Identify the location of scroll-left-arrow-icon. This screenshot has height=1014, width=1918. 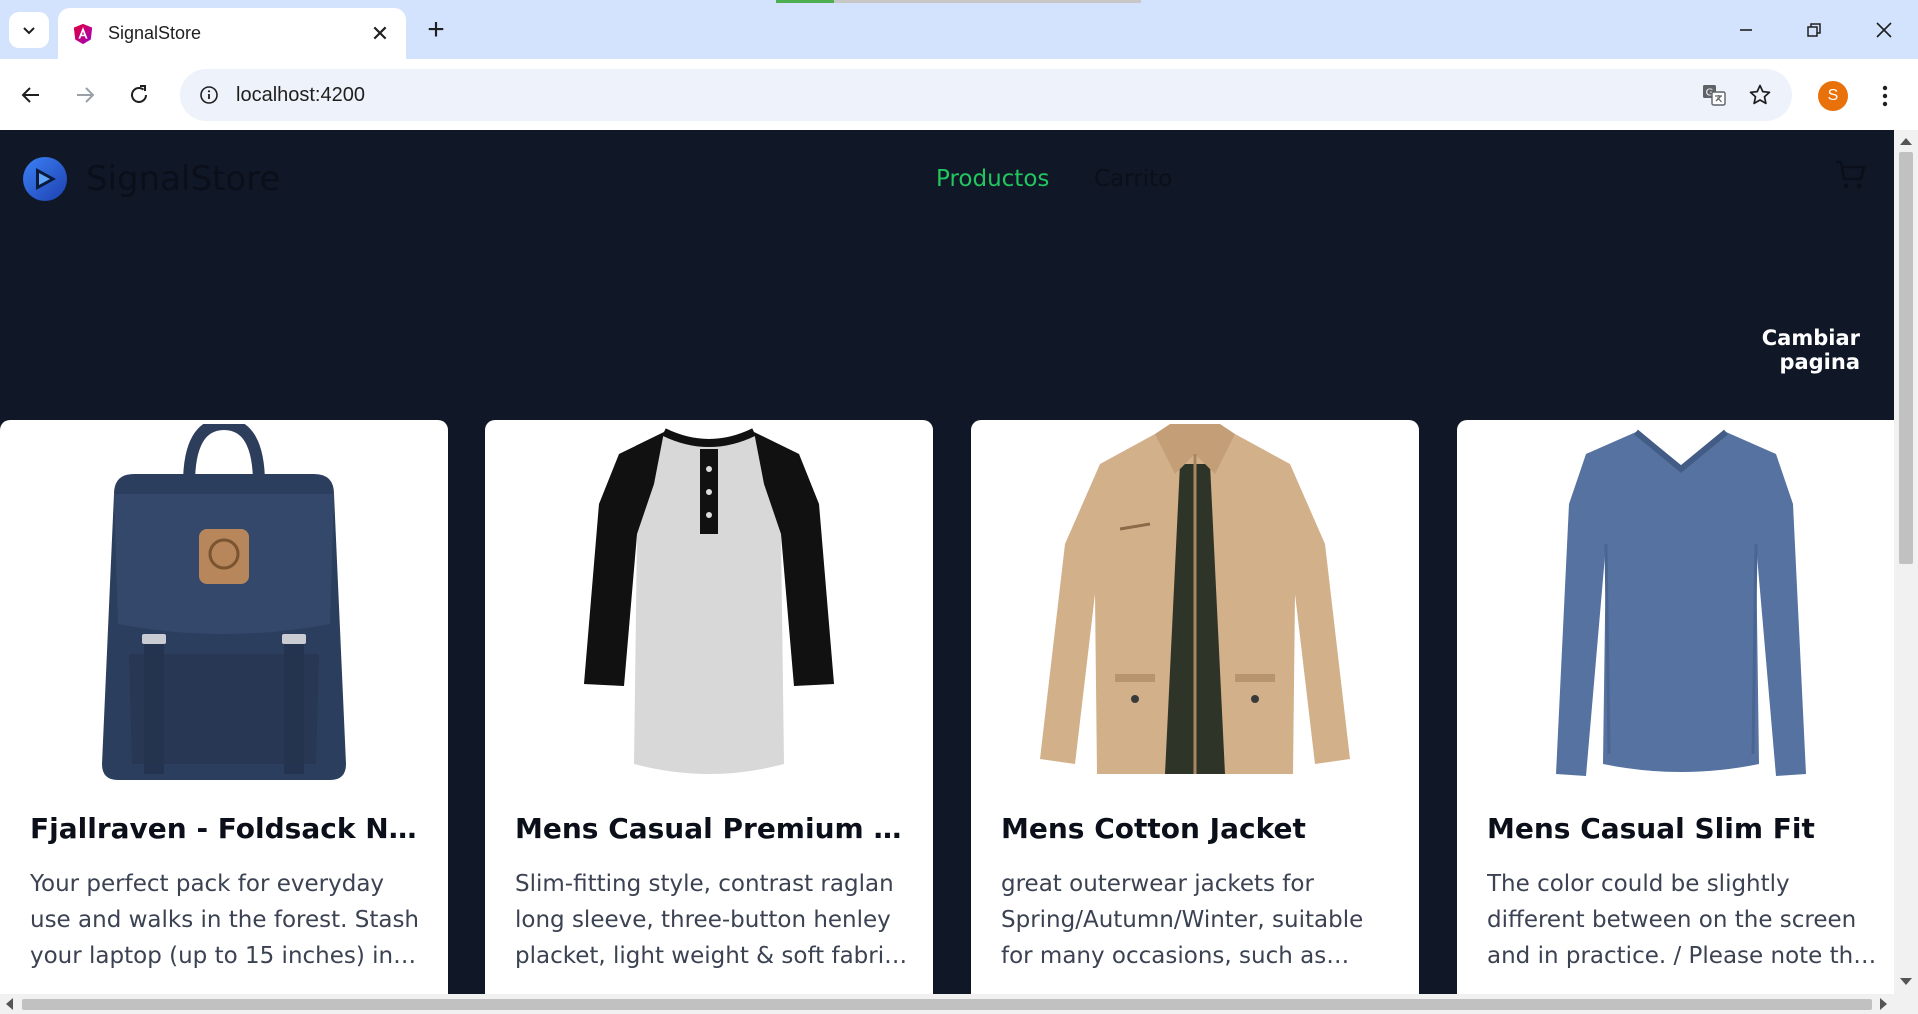
(9, 1004).